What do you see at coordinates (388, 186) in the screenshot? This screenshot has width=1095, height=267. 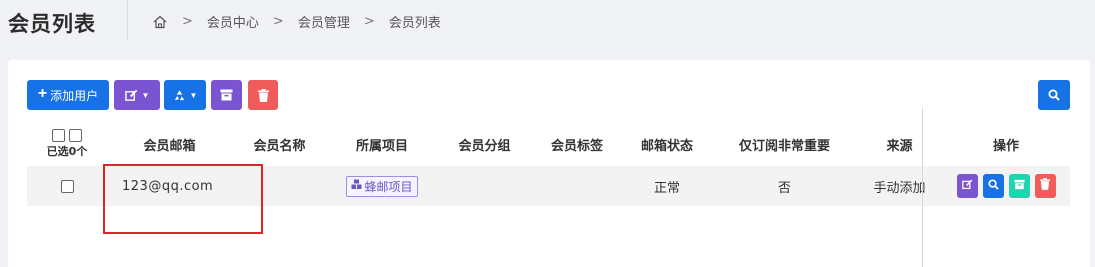 I see `project-tag-label: 蜂邮项目` at bounding box center [388, 186].